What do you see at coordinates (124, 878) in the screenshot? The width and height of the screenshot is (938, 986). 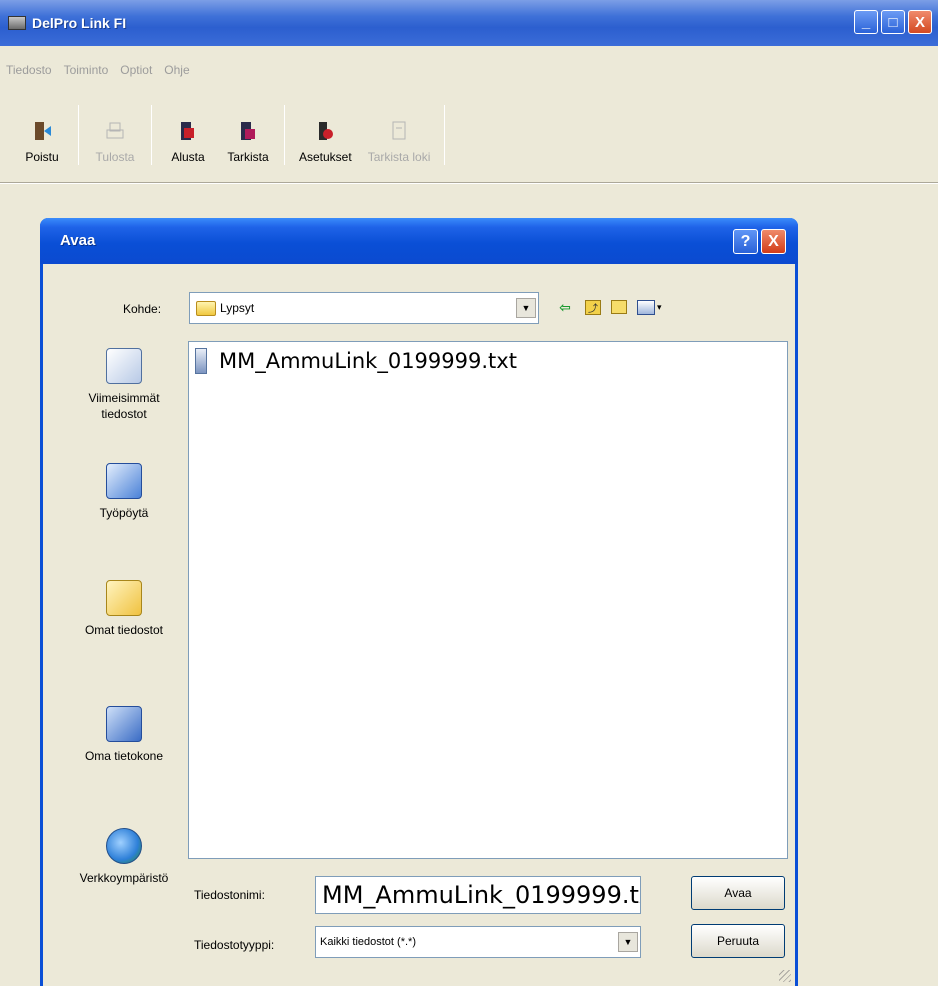 I see `place-network-label: Verkkoympäristö` at bounding box center [124, 878].